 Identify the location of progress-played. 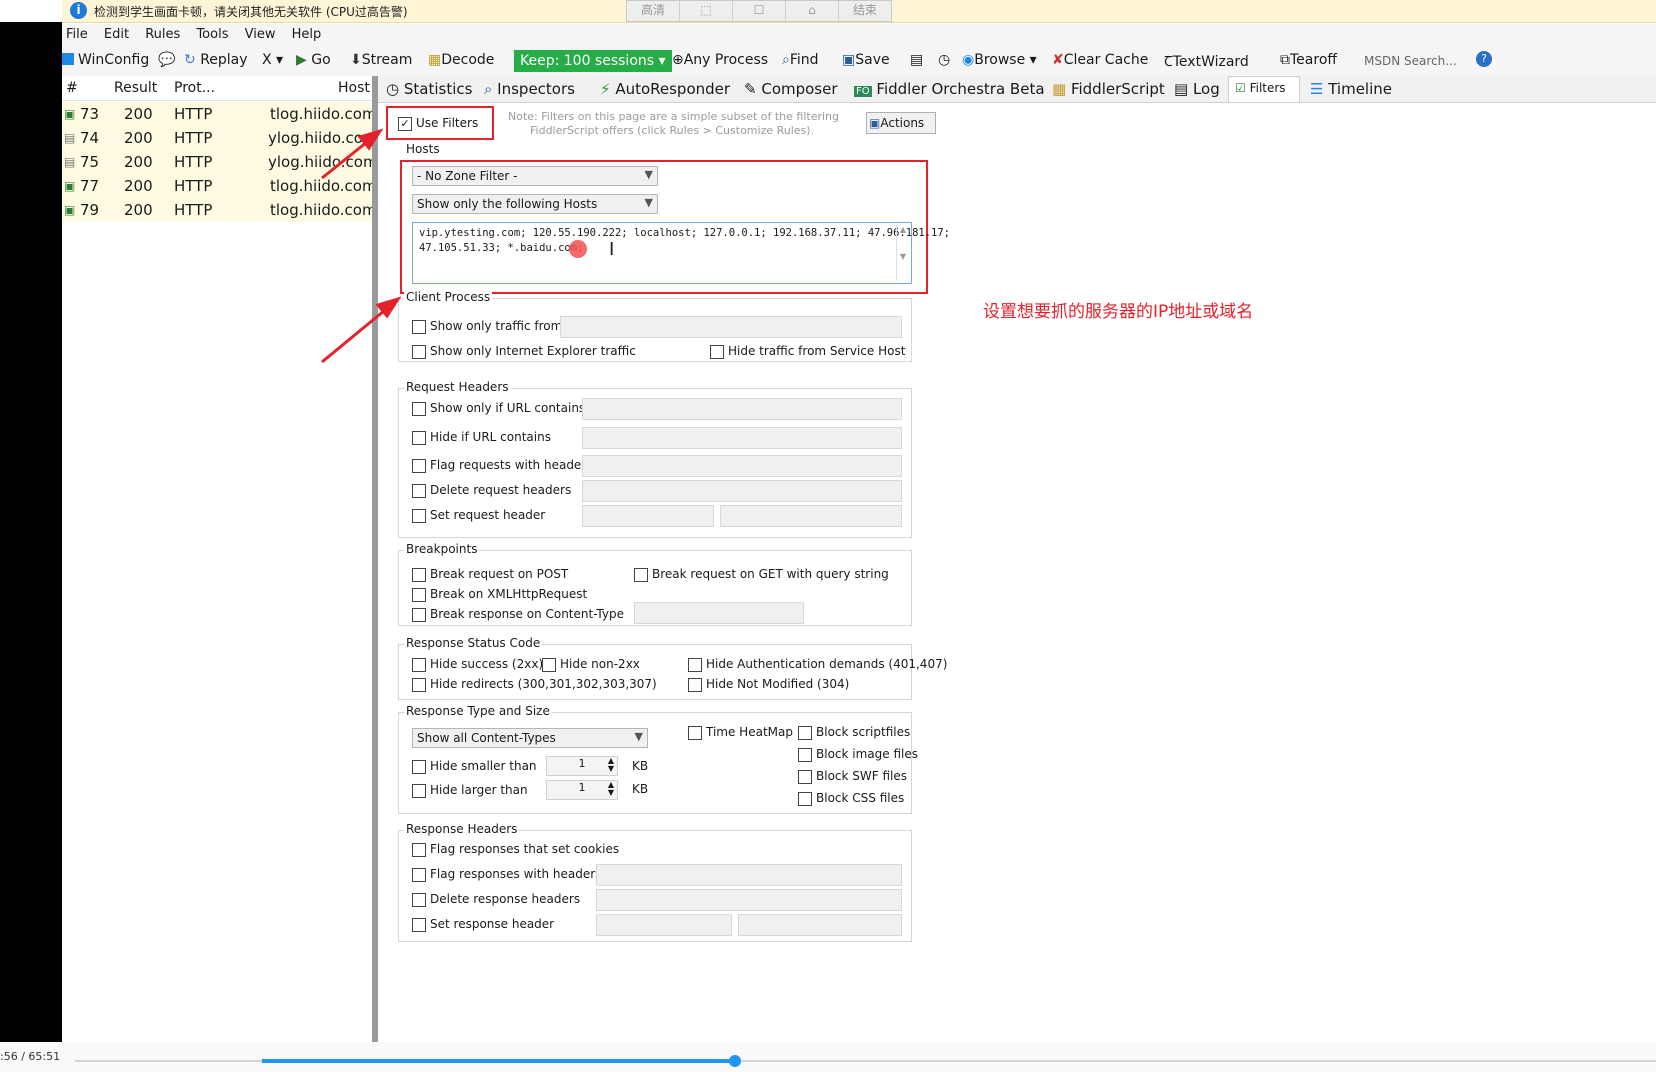
(499, 1061).